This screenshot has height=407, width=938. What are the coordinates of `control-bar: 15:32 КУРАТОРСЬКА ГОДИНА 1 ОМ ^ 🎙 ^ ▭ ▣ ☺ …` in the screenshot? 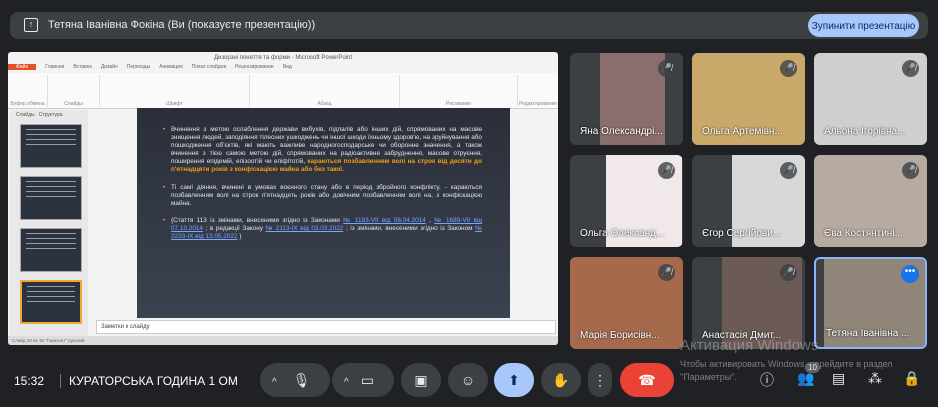 It's located at (469, 379).